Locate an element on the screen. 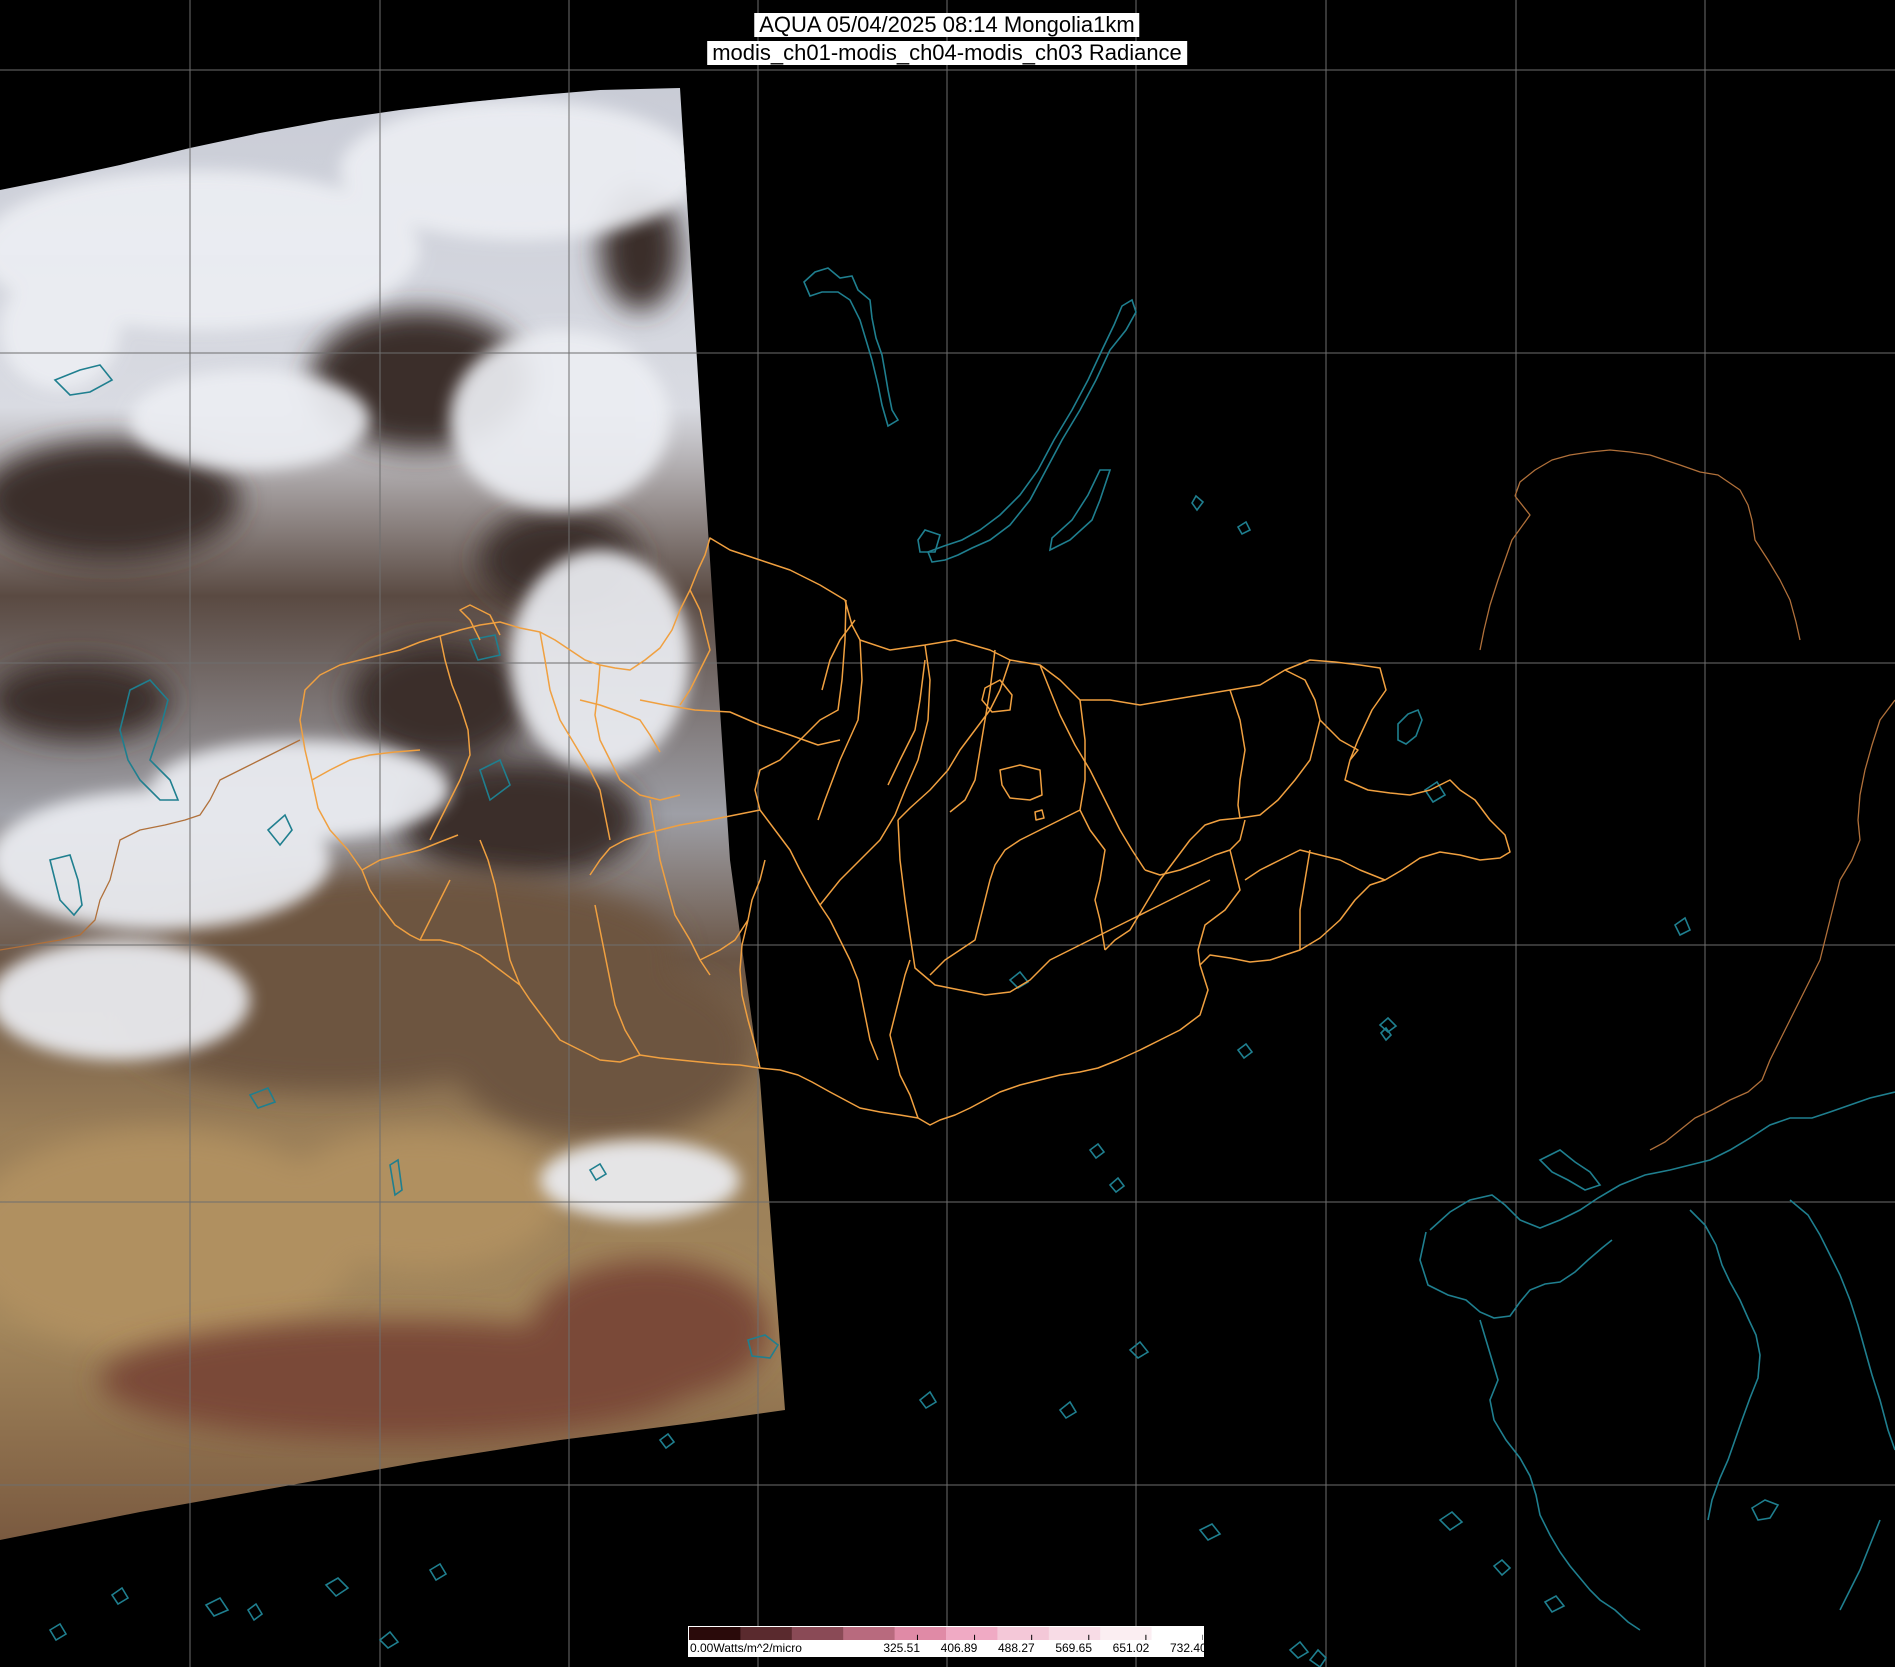  colorbar-gradient is located at coordinates (946, 1633).